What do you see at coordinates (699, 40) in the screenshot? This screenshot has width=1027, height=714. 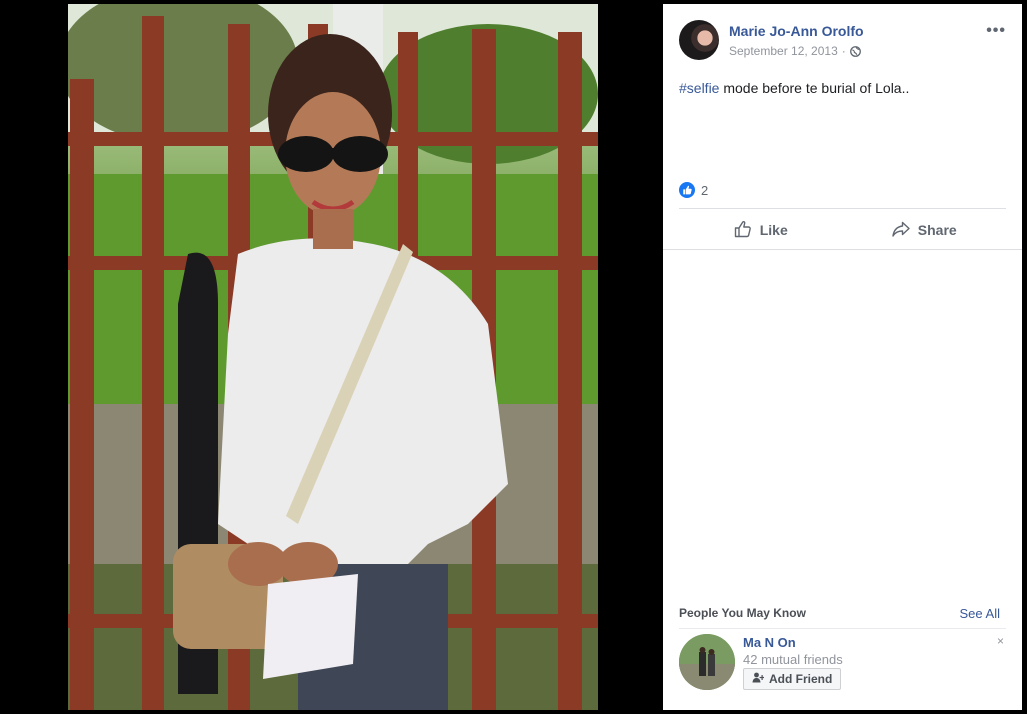 I see `author-avatar` at bounding box center [699, 40].